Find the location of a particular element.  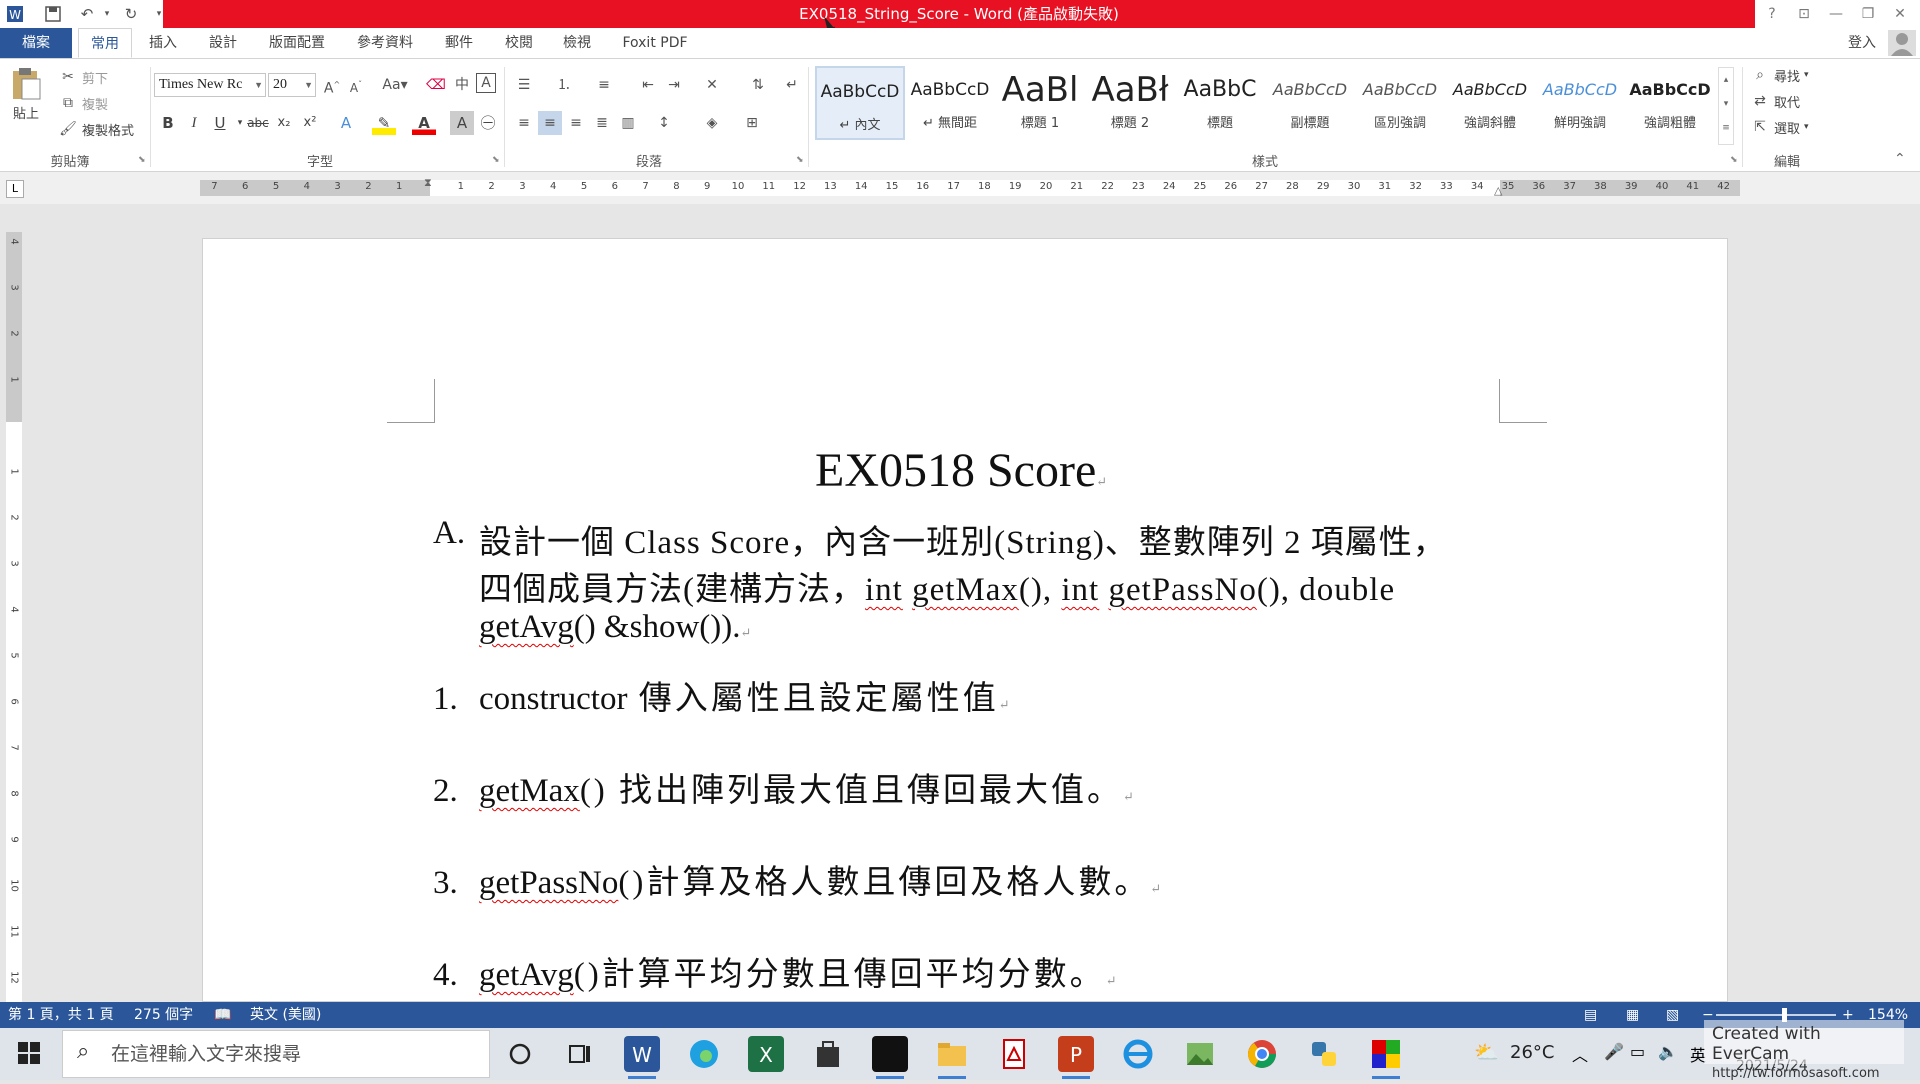

chevron-up-icon: ︿ is located at coordinates (1580, 1054).